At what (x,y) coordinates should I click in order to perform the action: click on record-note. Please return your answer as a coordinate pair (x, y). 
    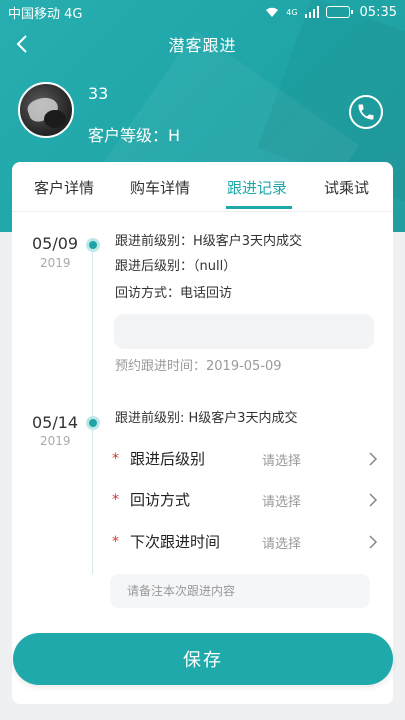
    Looking at the image, I should click on (244, 331).